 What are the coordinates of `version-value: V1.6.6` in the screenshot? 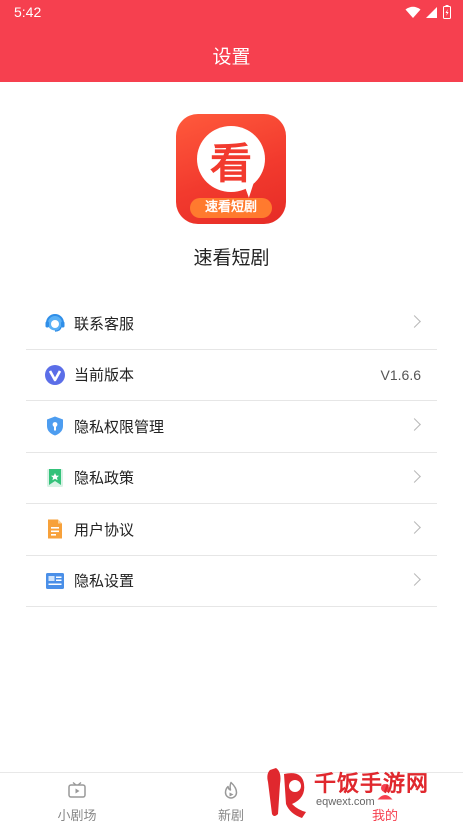 It's located at (400, 374).